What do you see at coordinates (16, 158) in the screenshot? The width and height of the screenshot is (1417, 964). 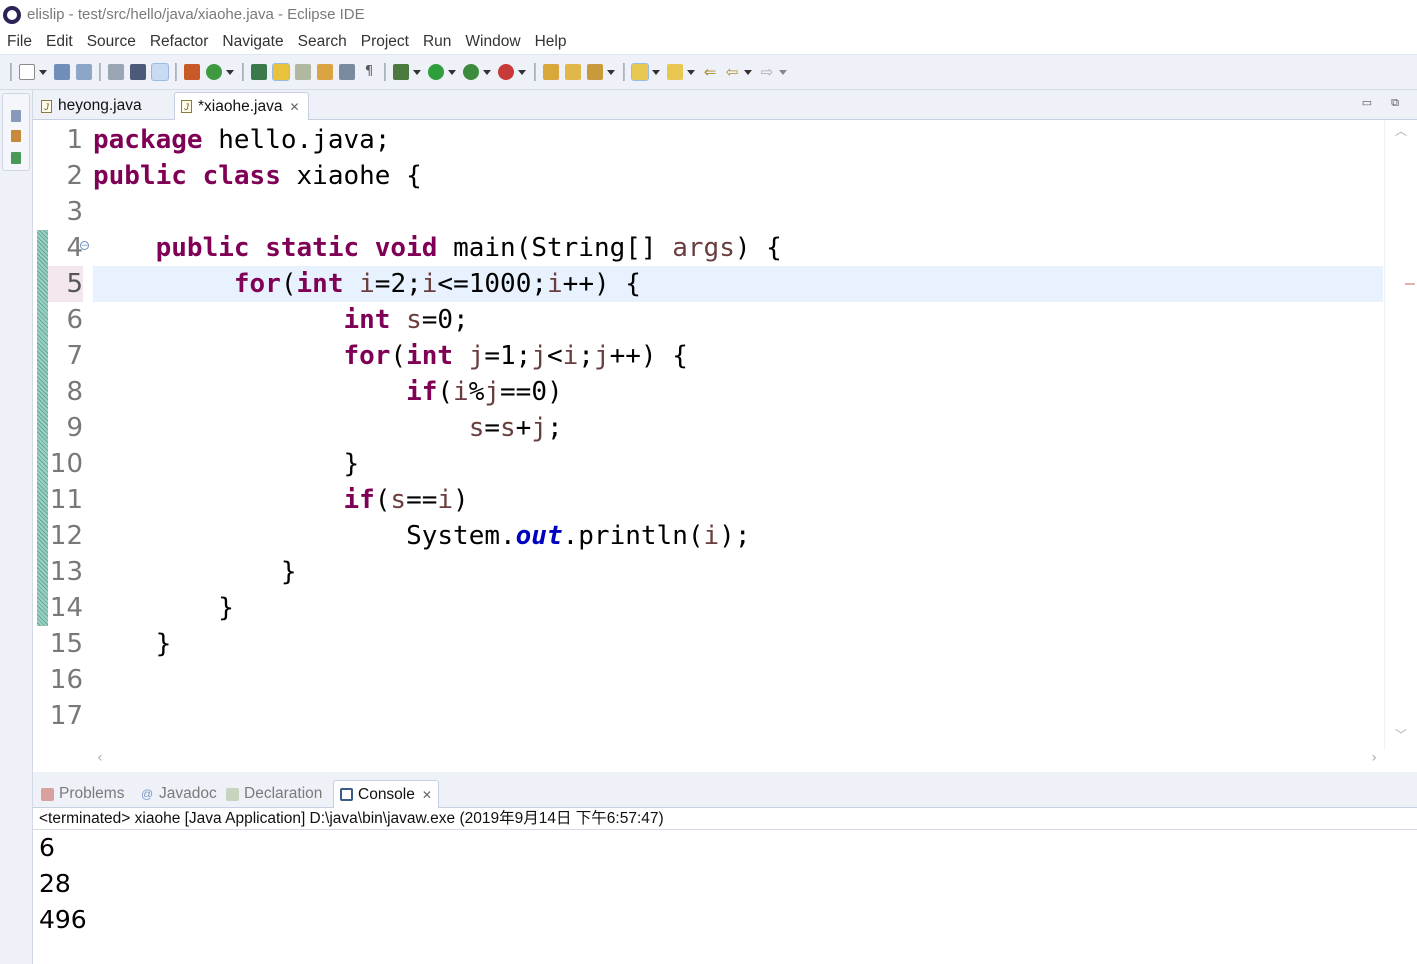 I see `hierarchy-icon` at bounding box center [16, 158].